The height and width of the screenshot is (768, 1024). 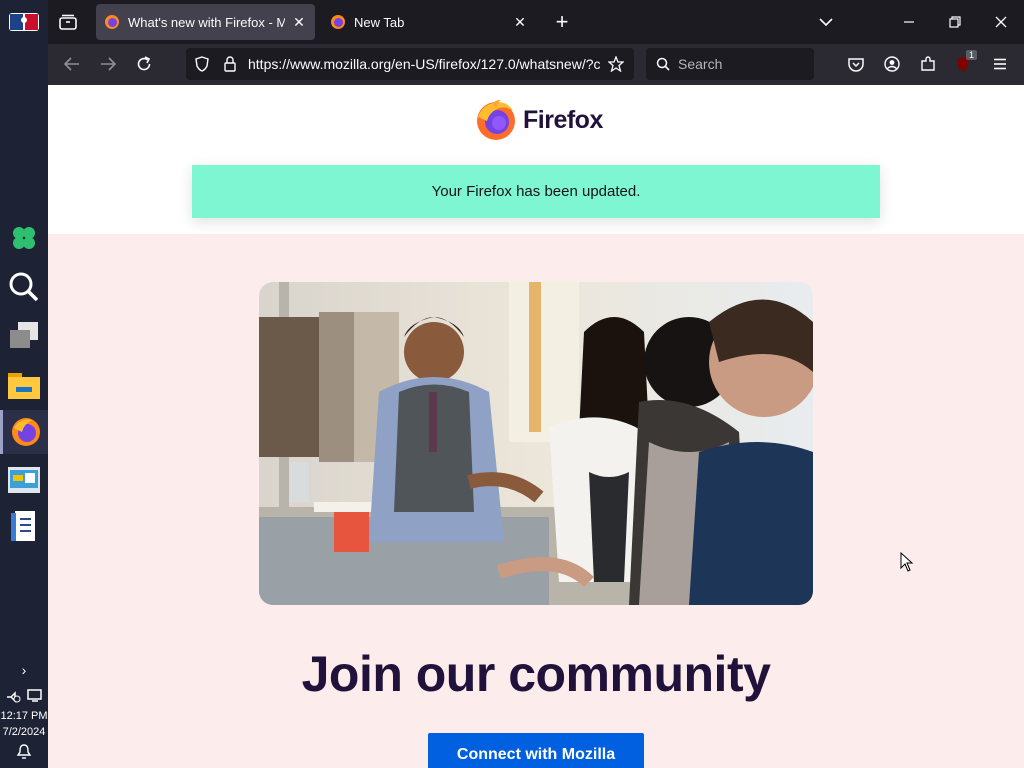 I want to click on new-tab-icon: +, so click(x=562, y=21).